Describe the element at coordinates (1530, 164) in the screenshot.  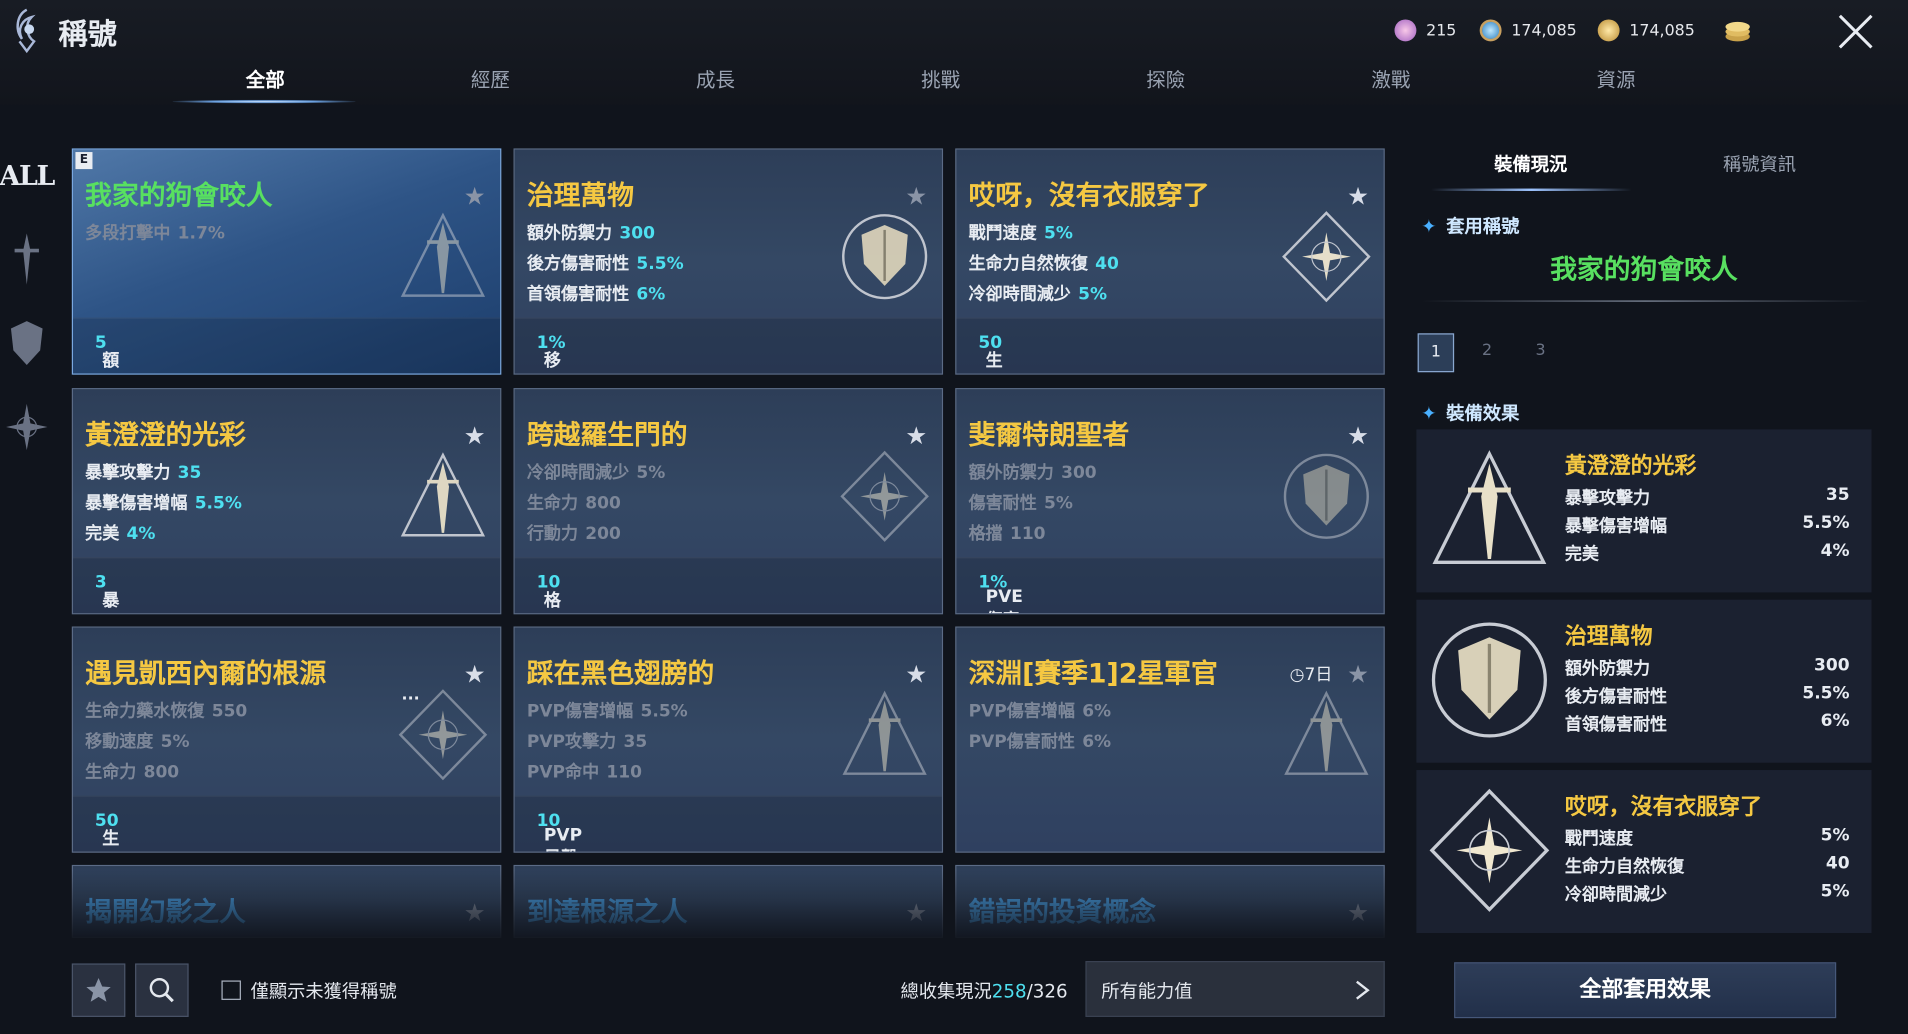
I see `tab-equip-status: 裝備現況` at that location.